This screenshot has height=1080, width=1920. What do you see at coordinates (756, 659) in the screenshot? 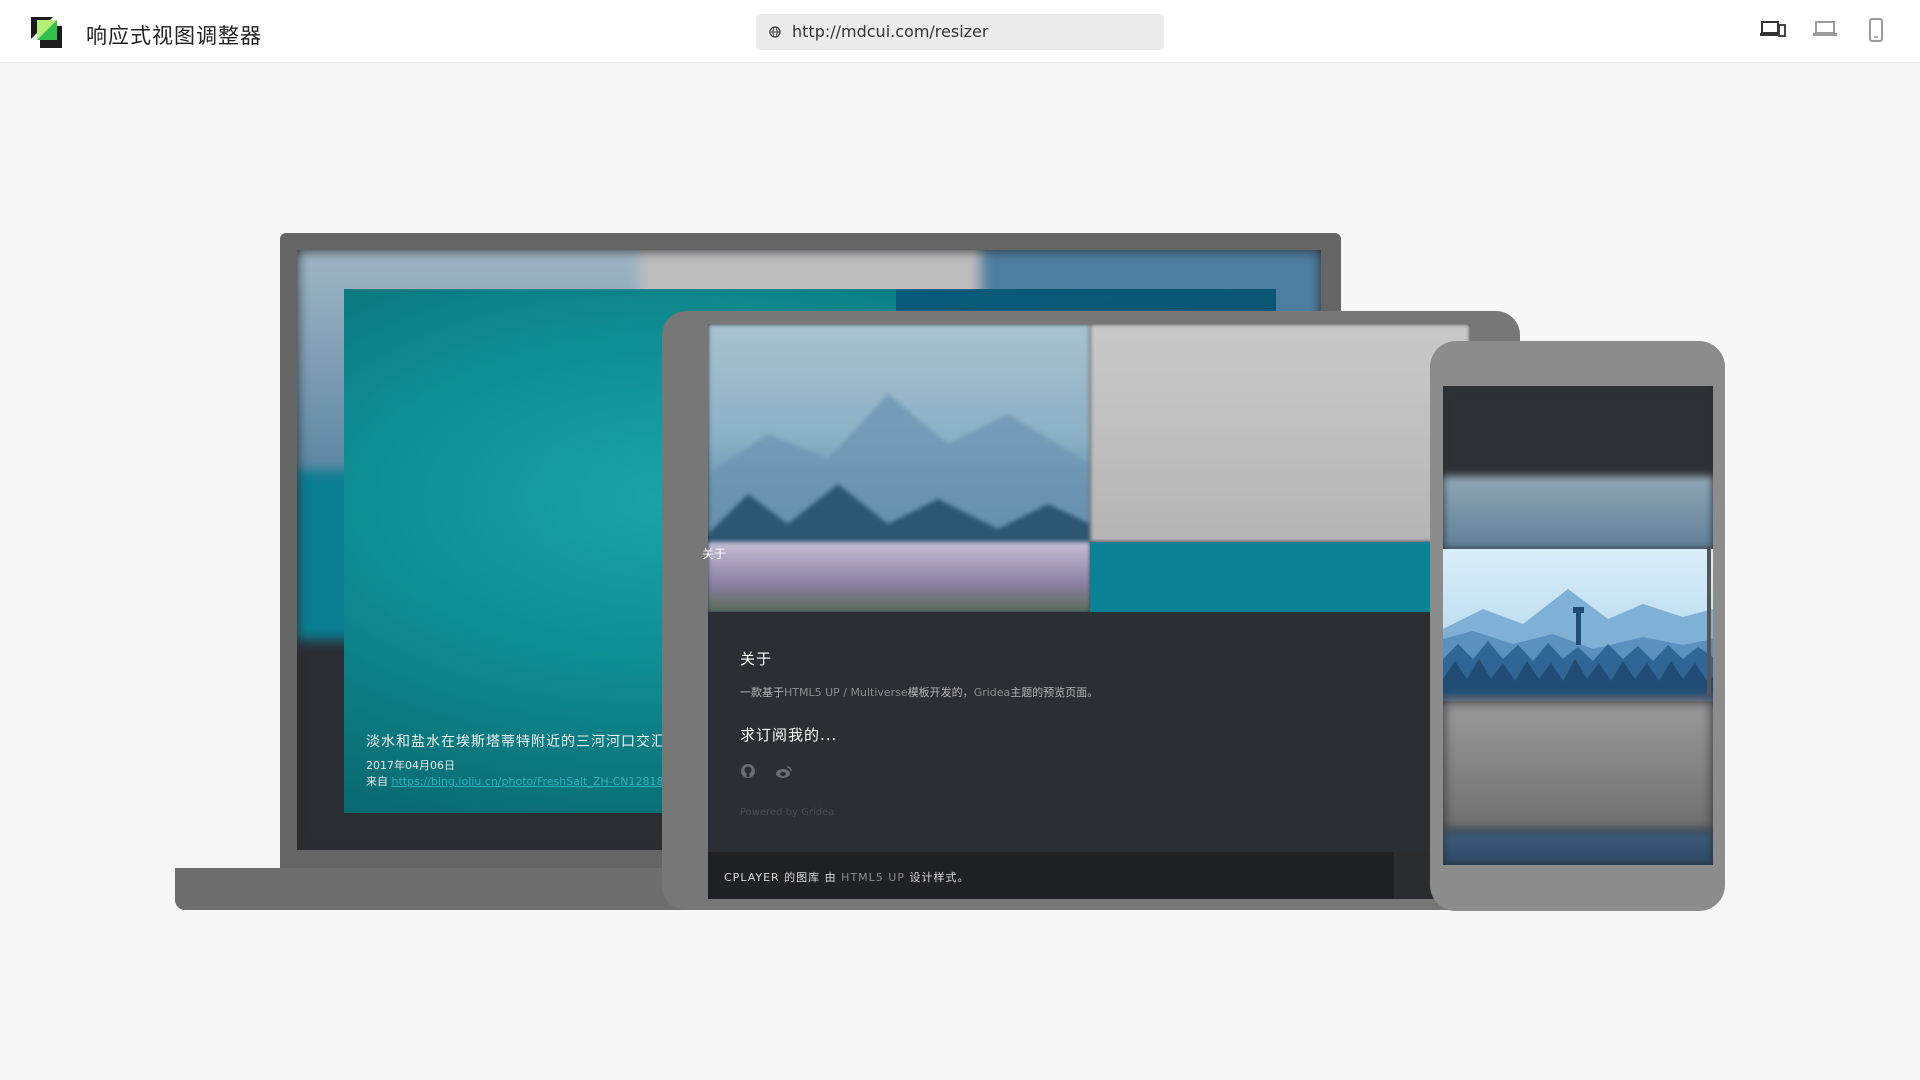
I see `about-heading: 关于` at bounding box center [756, 659].